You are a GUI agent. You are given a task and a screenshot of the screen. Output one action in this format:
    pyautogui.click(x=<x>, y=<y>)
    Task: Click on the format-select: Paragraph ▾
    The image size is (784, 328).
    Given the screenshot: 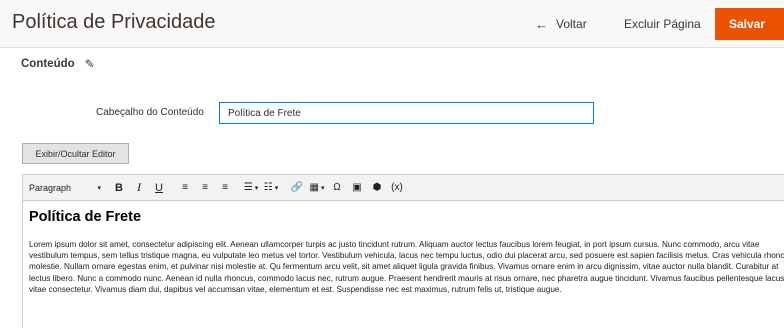 What is the action you would take?
    pyautogui.click(x=65, y=188)
    